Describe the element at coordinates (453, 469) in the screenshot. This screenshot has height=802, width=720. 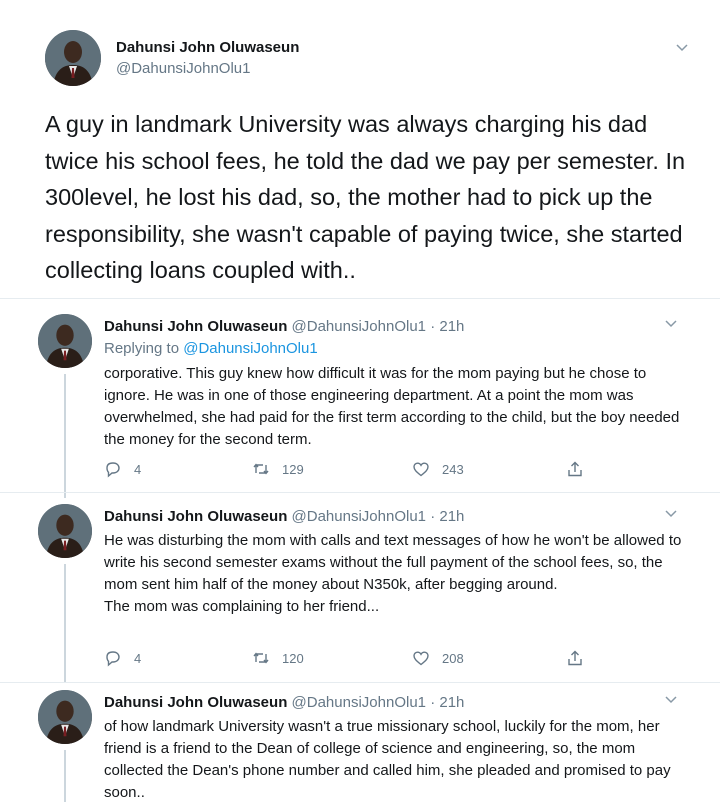
I see `like-count: 243` at that location.